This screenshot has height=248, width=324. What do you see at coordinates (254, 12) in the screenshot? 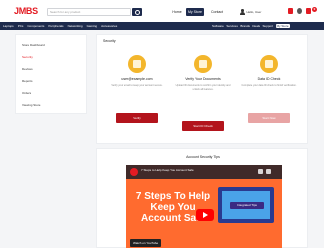
I see `user-label: Hello, User` at bounding box center [254, 12].